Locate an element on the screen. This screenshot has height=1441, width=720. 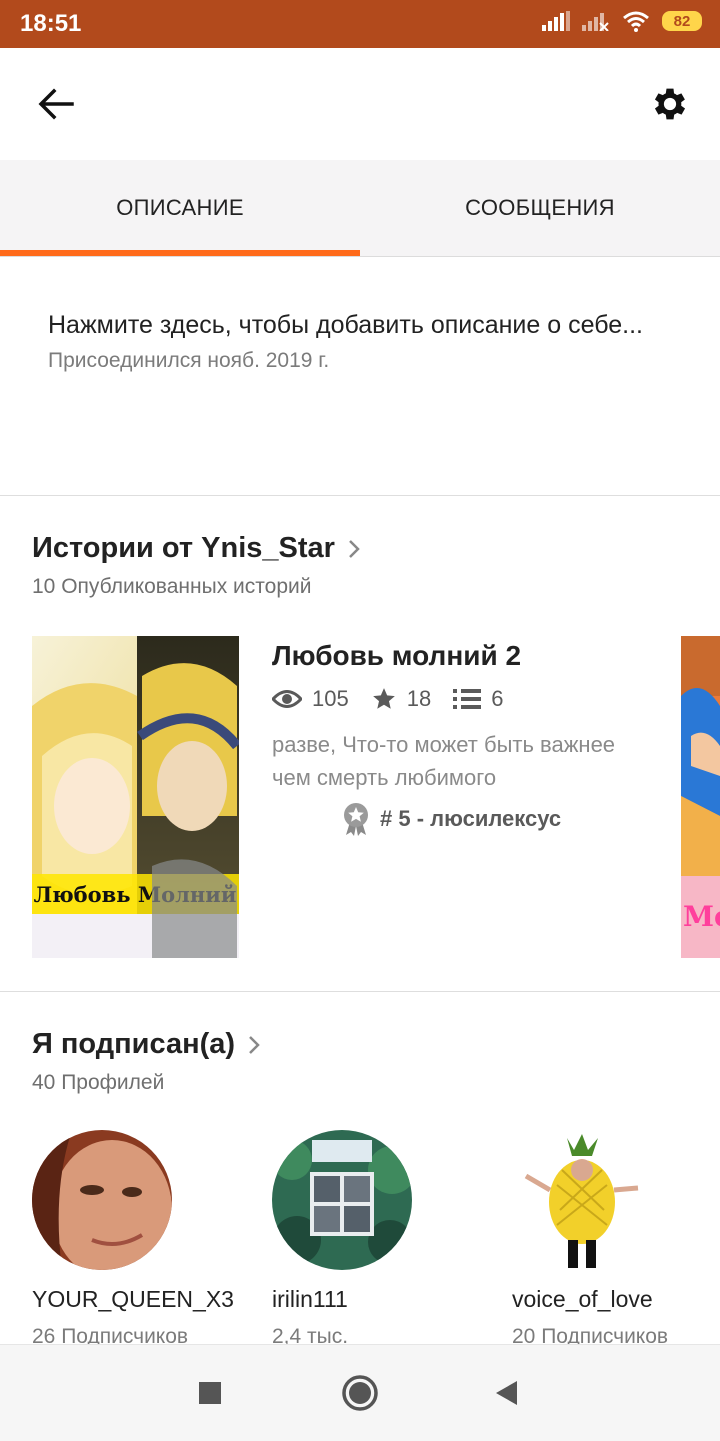
following-heading: Я подписан(а) is located at coordinates (146, 1044).